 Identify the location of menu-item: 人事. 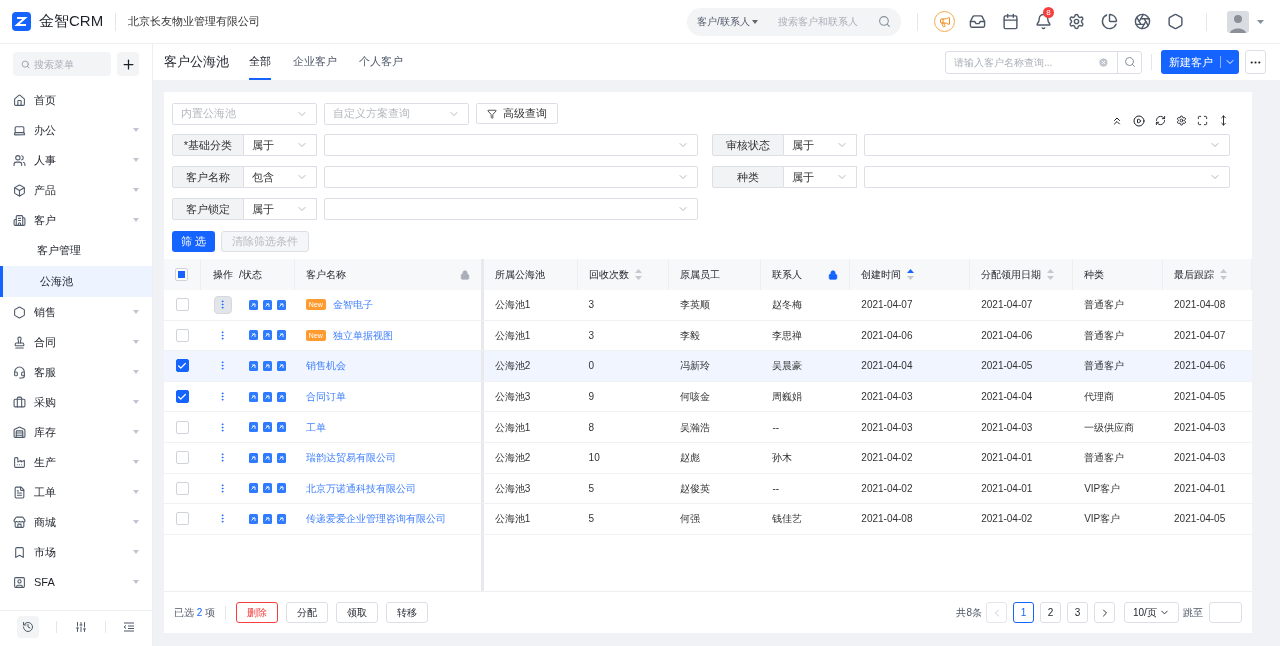
(76, 160).